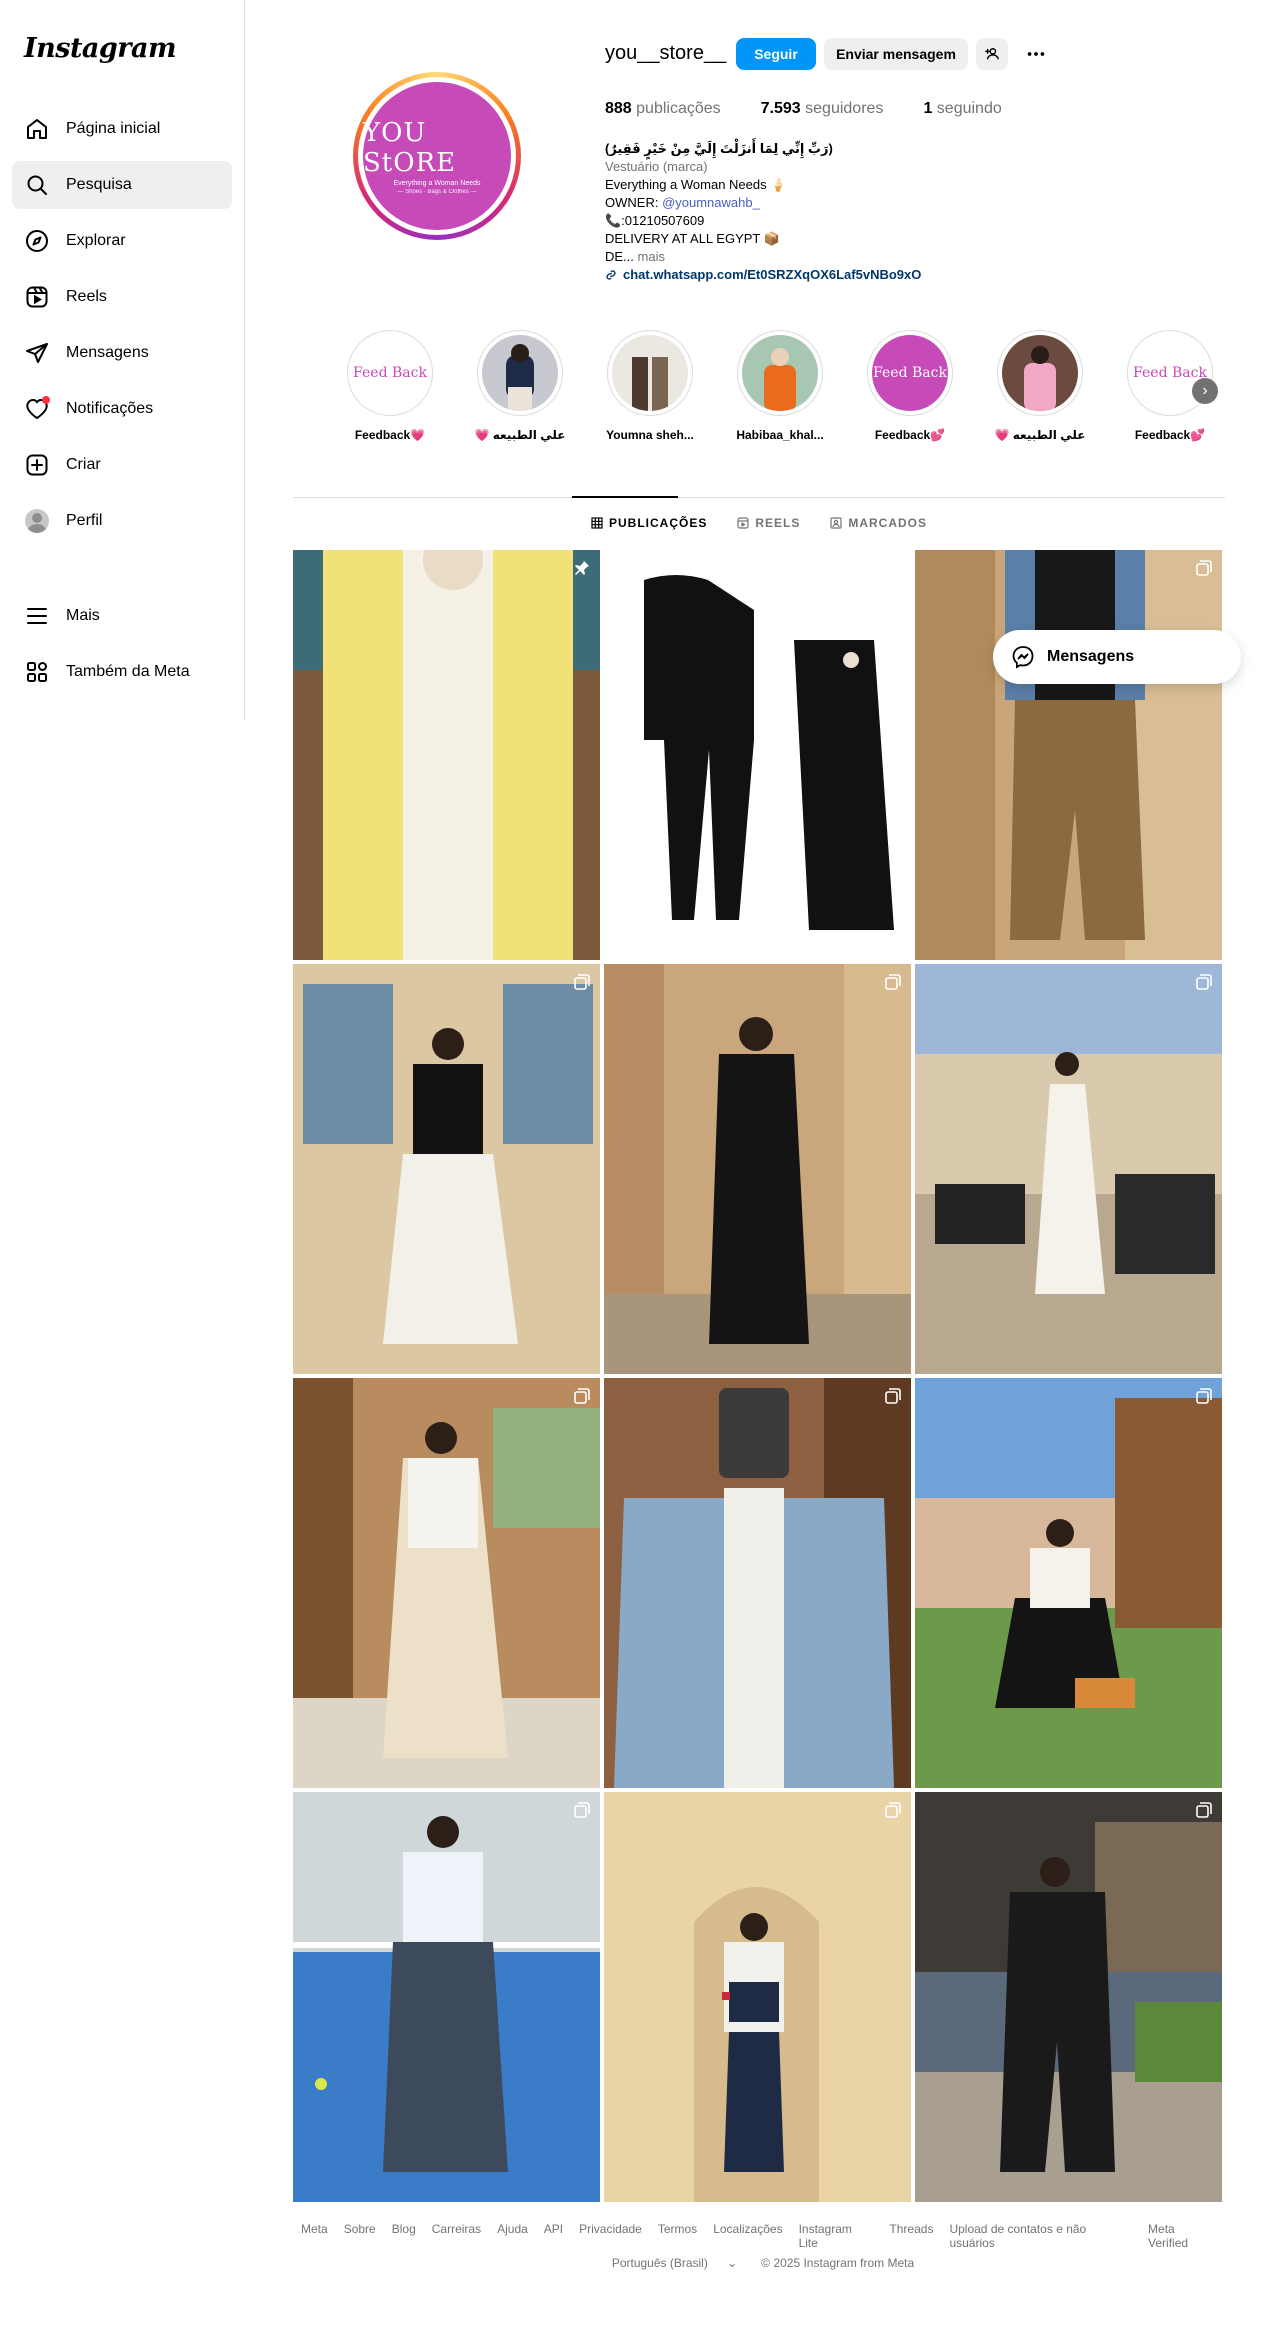 The height and width of the screenshot is (2345, 1265). What do you see at coordinates (677, 2236) in the screenshot?
I see `footer-link: Termos` at bounding box center [677, 2236].